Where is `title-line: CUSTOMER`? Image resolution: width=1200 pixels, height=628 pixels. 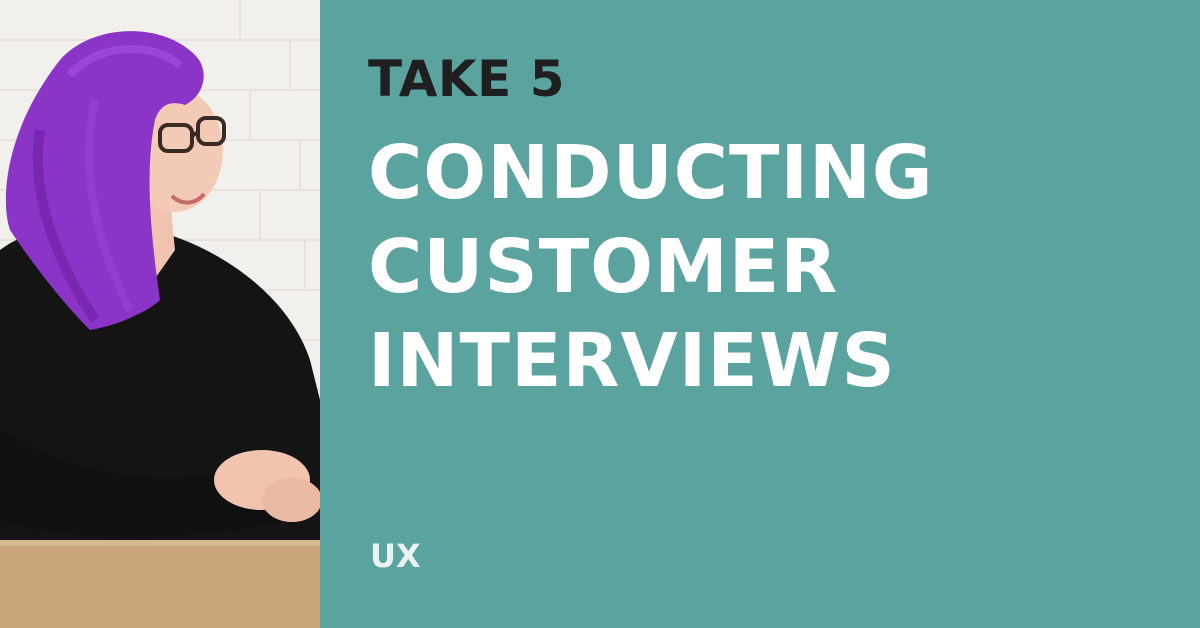
title-line: CUSTOMER is located at coordinates (603, 267).